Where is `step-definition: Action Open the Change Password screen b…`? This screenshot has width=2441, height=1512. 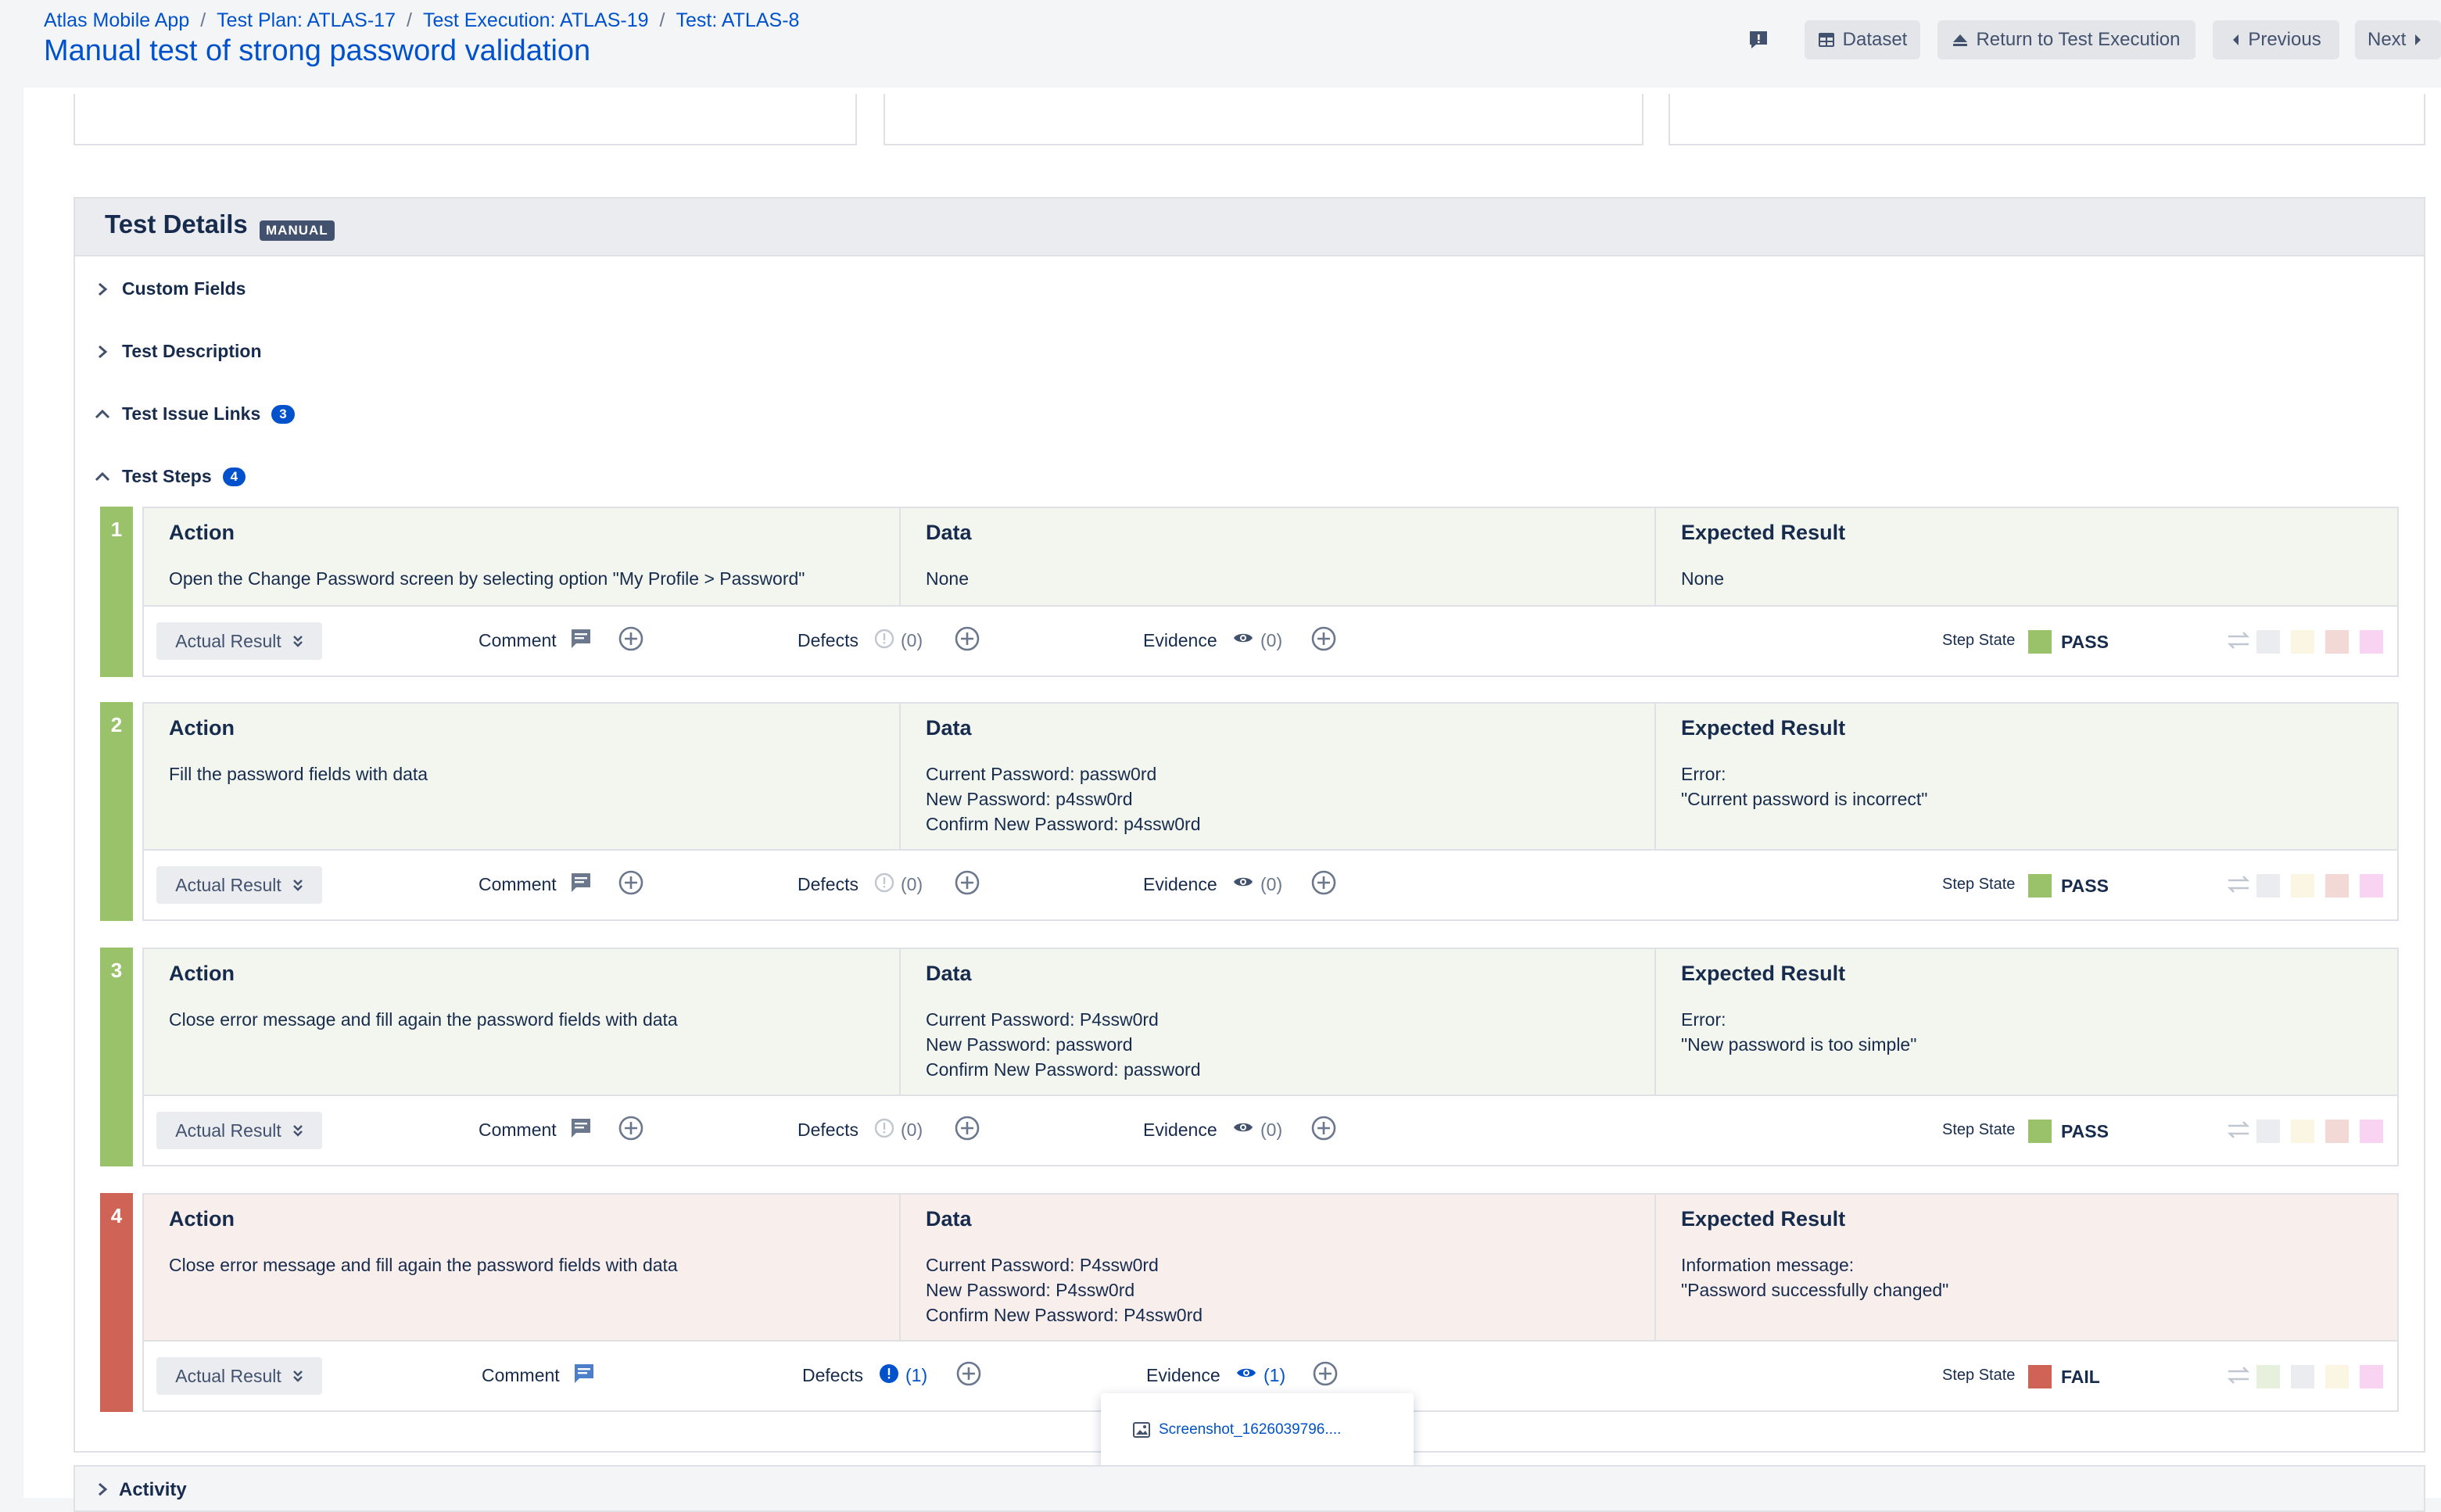 step-definition: Action Open the Change Password screen b… is located at coordinates (1271, 557).